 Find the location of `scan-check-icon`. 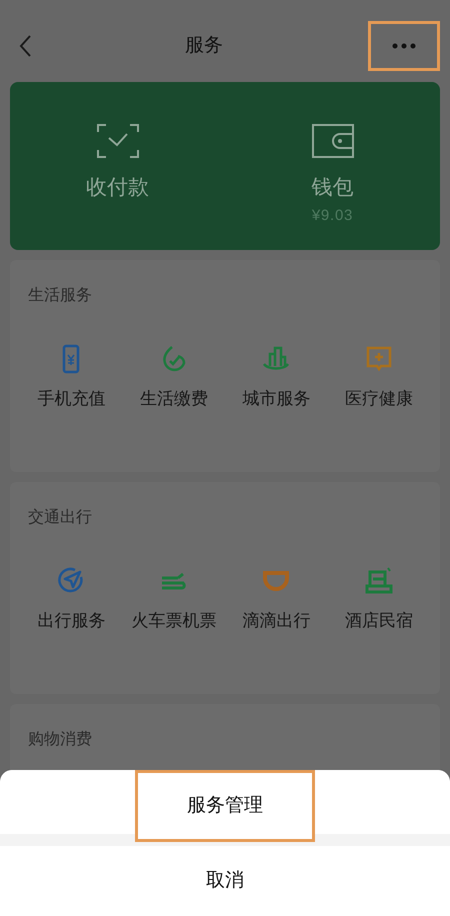

scan-check-icon is located at coordinates (117, 141).